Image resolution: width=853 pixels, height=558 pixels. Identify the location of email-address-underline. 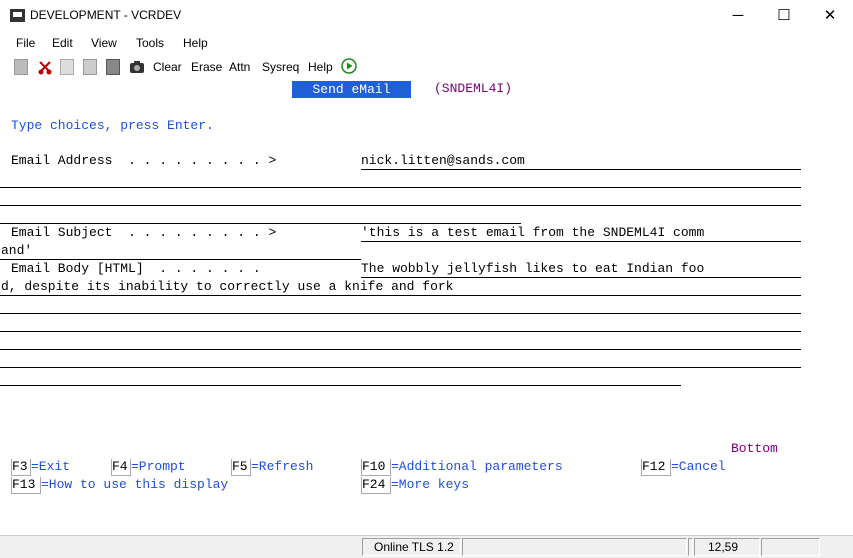
(581, 160).